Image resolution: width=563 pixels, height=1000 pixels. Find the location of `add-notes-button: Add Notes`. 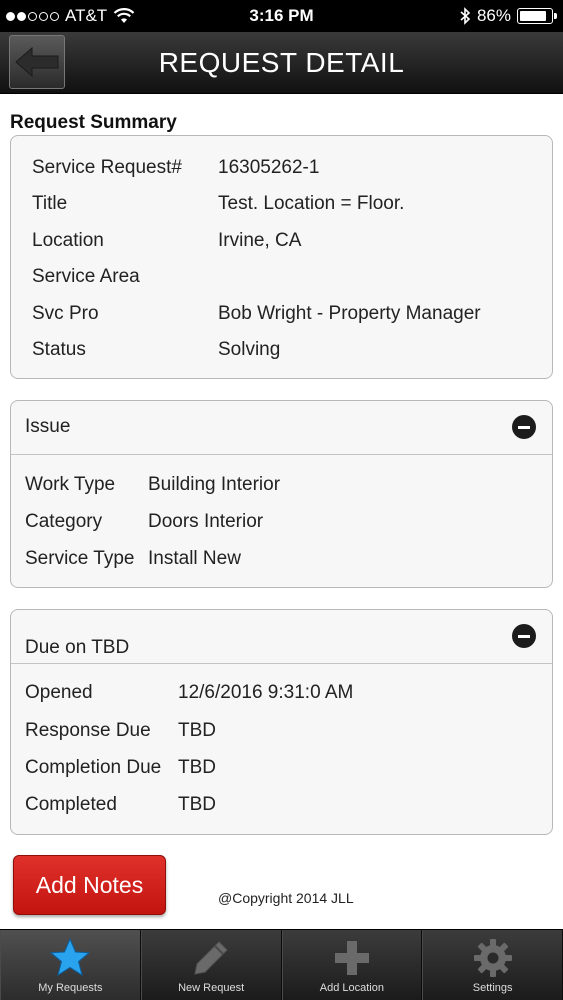

add-notes-button: Add Notes is located at coordinates (89, 885).